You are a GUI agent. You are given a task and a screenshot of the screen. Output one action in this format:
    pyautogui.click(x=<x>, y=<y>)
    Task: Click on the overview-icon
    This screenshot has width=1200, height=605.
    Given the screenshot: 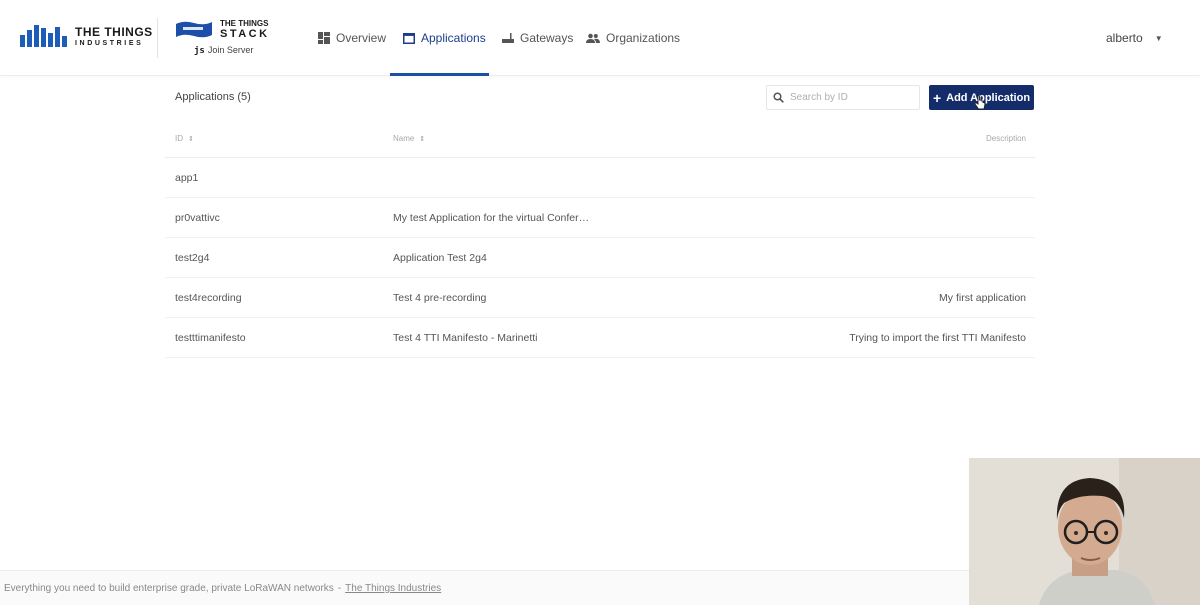 What is the action you would take?
    pyautogui.click(x=324, y=38)
    